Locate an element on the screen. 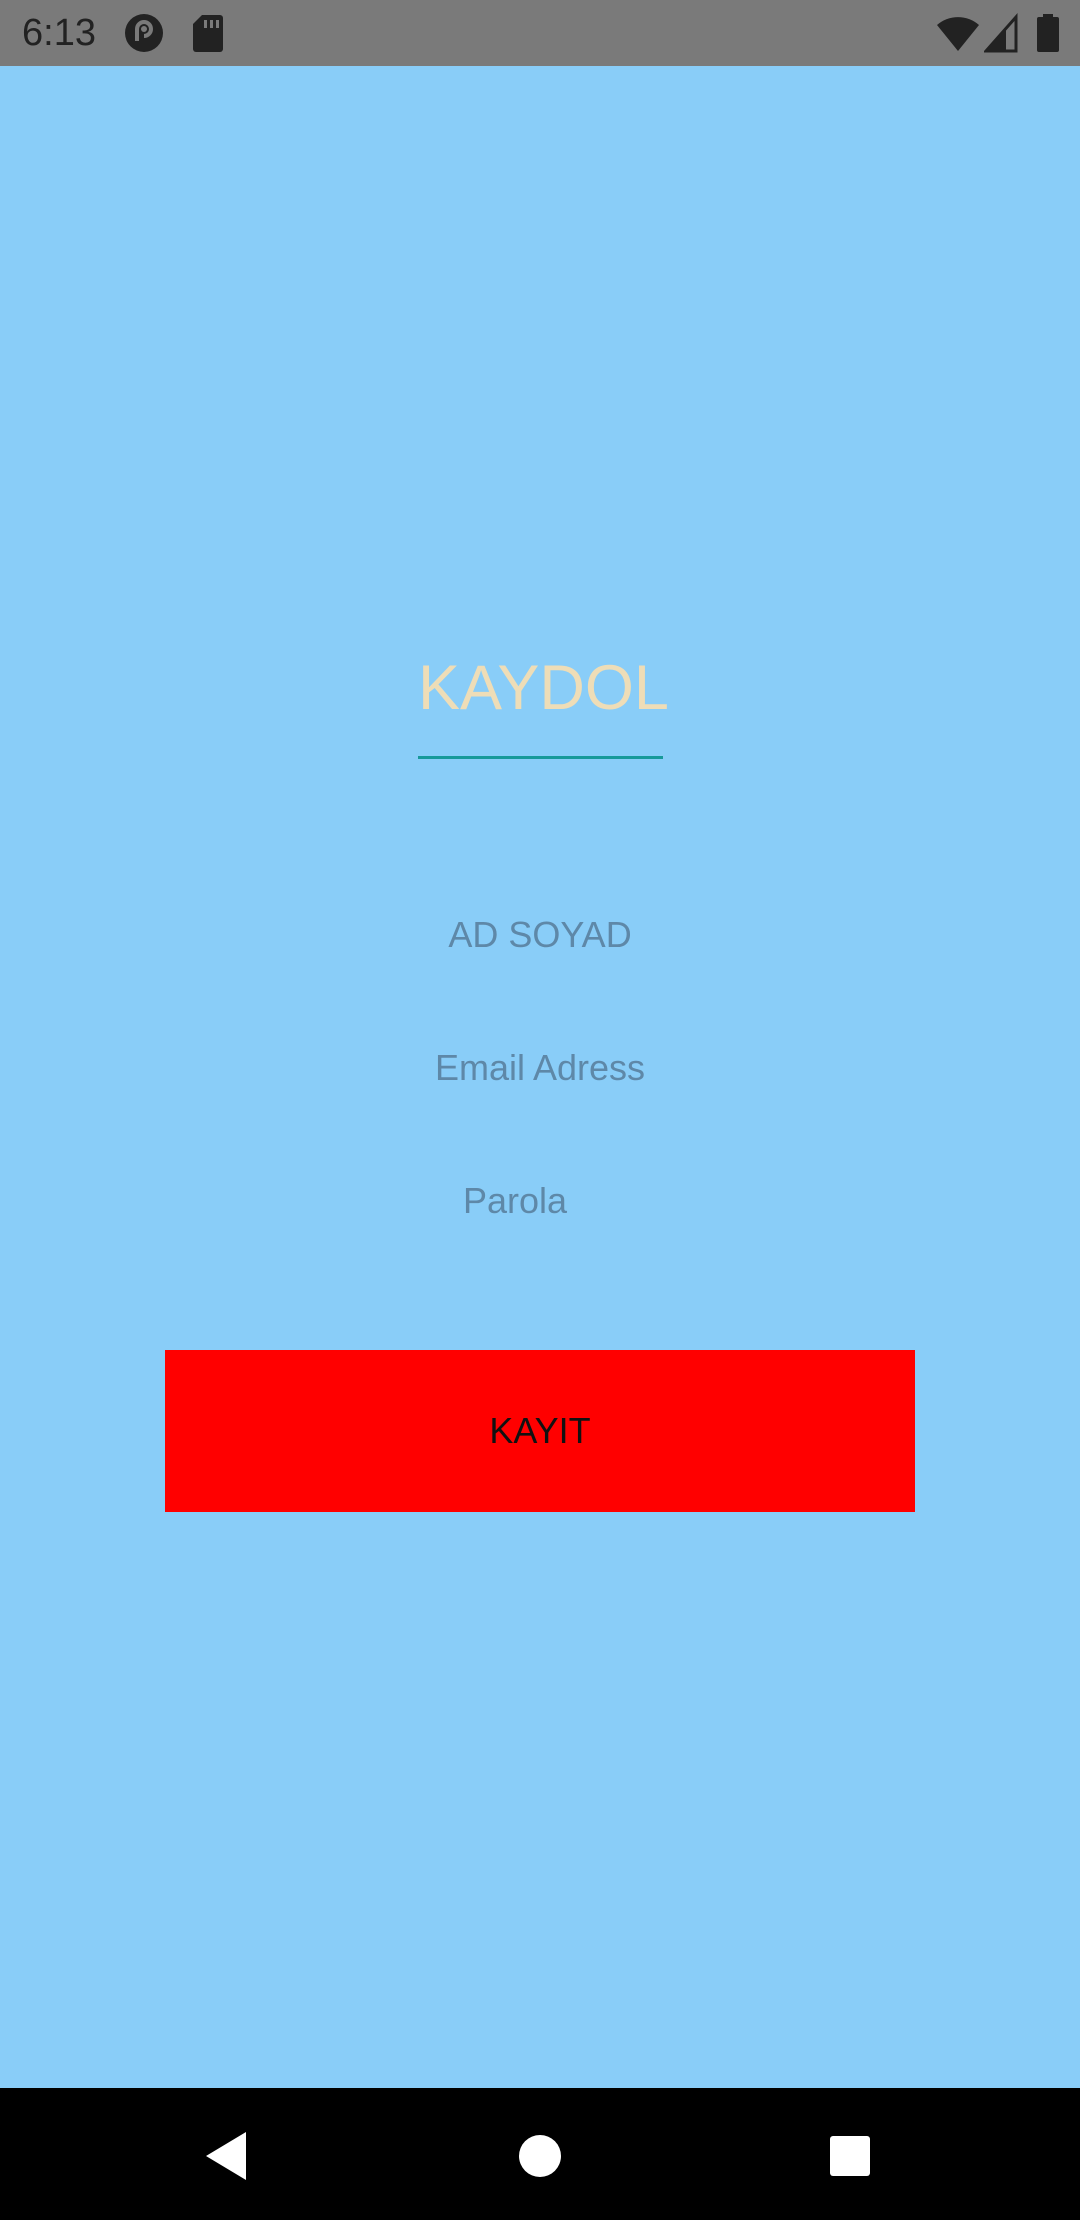 The width and height of the screenshot is (1080, 2220). battery-icon is located at coordinates (1048, 33).